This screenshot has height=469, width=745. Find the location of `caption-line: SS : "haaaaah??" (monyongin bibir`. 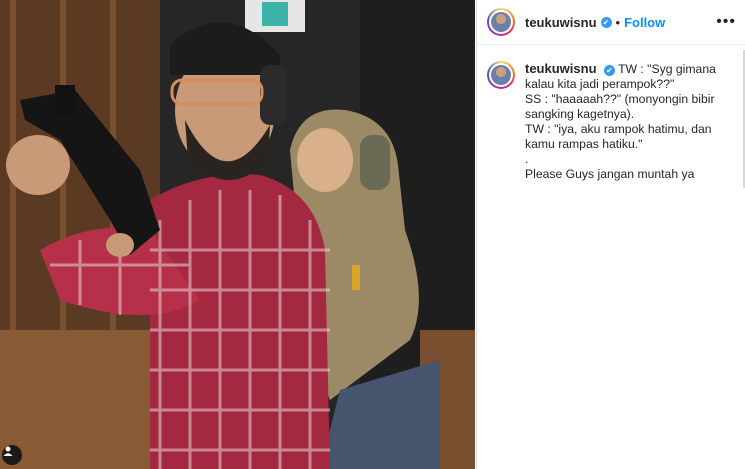

caption-line: SS : "haaaaah??" (monyongin bibir is located at coordinates (620, 99).